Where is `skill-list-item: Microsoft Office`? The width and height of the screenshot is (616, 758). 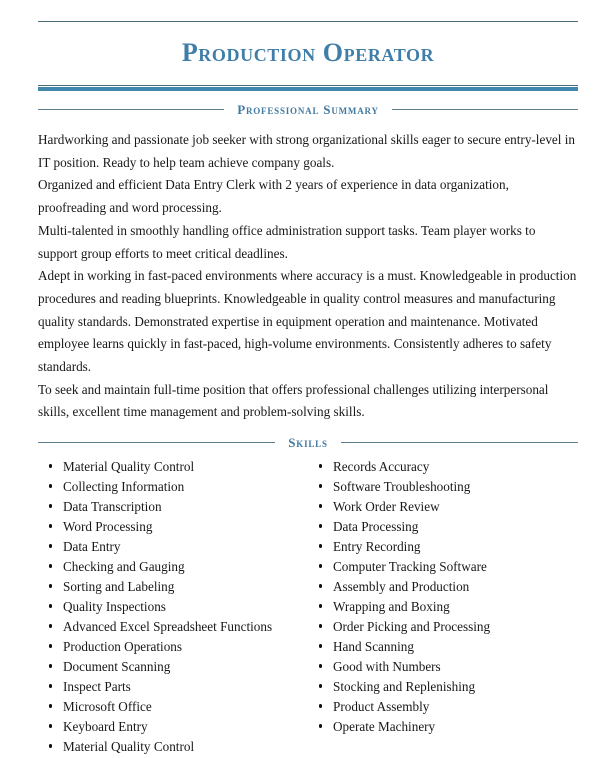 skill-list-item: Microsoft Office is located at coordinates (173, 708).